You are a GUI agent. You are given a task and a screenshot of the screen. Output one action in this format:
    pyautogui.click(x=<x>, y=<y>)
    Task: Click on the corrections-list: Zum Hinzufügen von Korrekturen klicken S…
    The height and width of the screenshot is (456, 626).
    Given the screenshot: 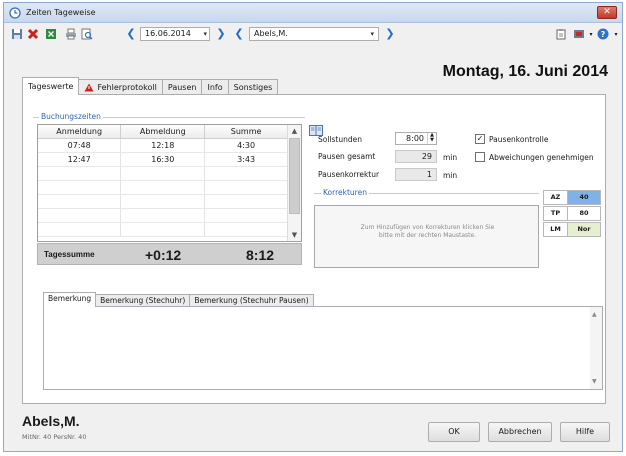 What is the action you would take?
    pyautogui.click(x=426, y=236)
    